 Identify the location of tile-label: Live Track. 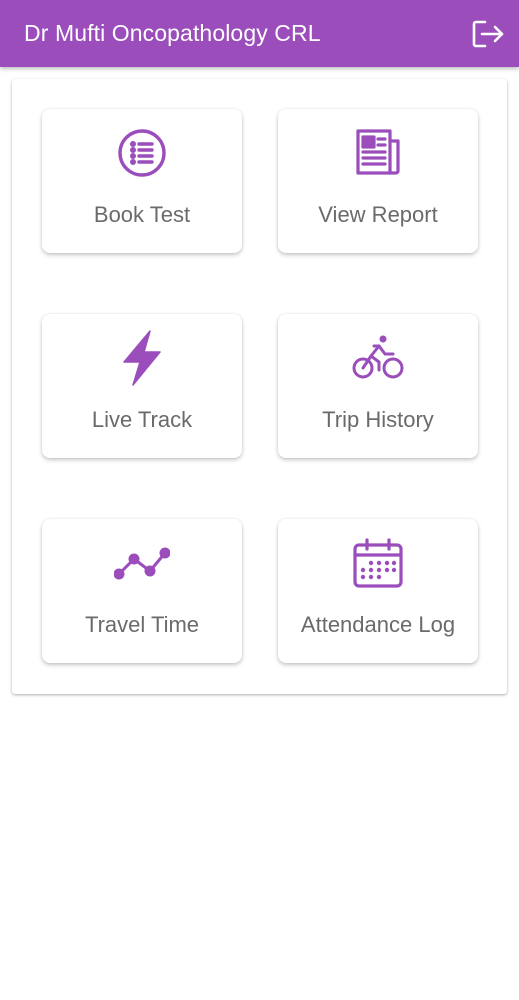
(142, 419).